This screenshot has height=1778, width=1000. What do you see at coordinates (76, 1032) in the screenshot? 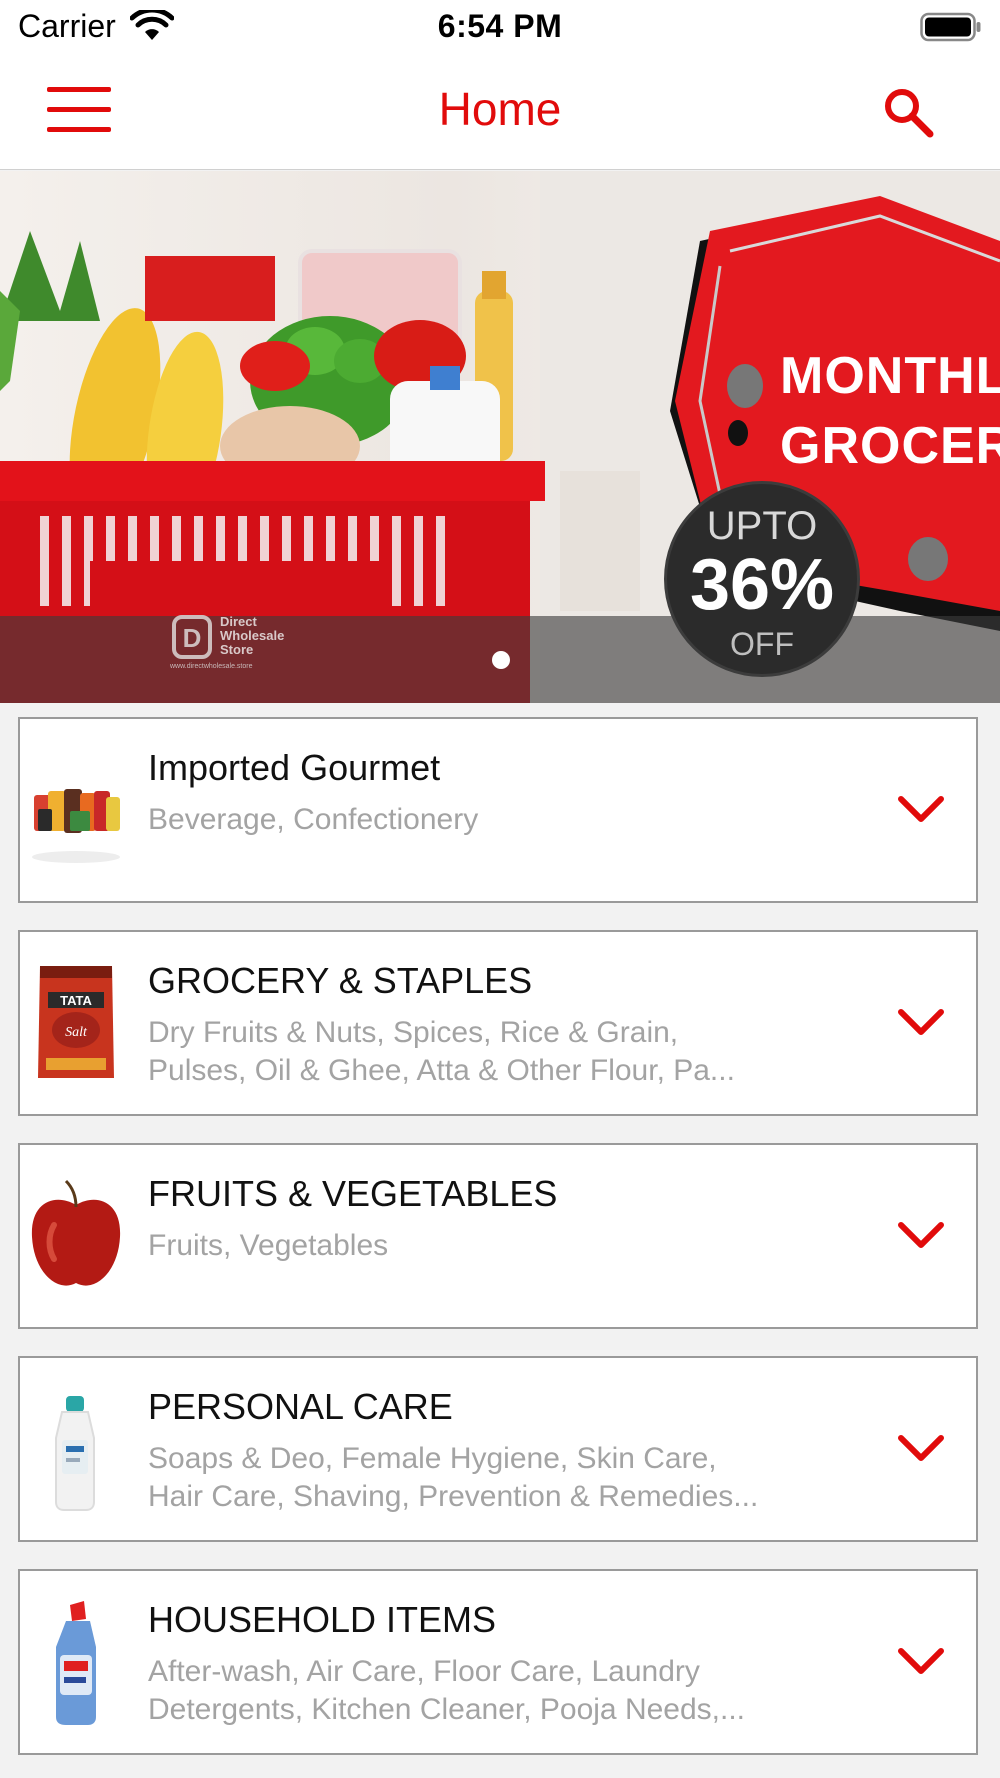
I see `svg-text: Salt` at bounding box center [76, 1032].